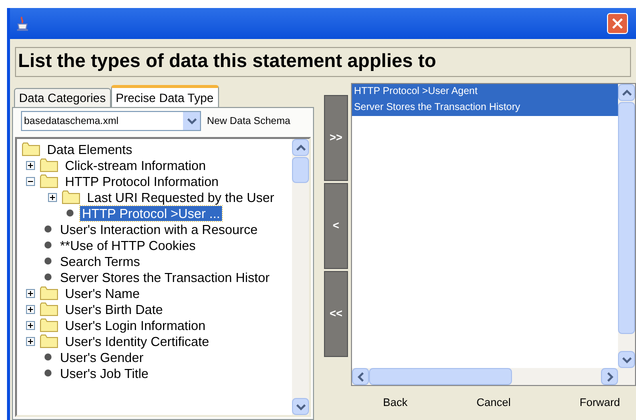  Describe the element at coordinates (600, 403) in the screenshot. I see `nav-button: Forward` at that location.